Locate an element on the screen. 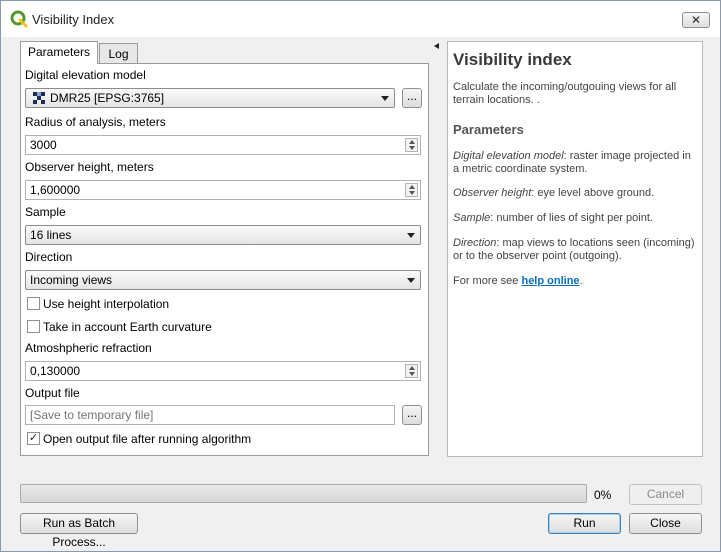  sample-select: 16 lines is located at coordinates (223, 235).